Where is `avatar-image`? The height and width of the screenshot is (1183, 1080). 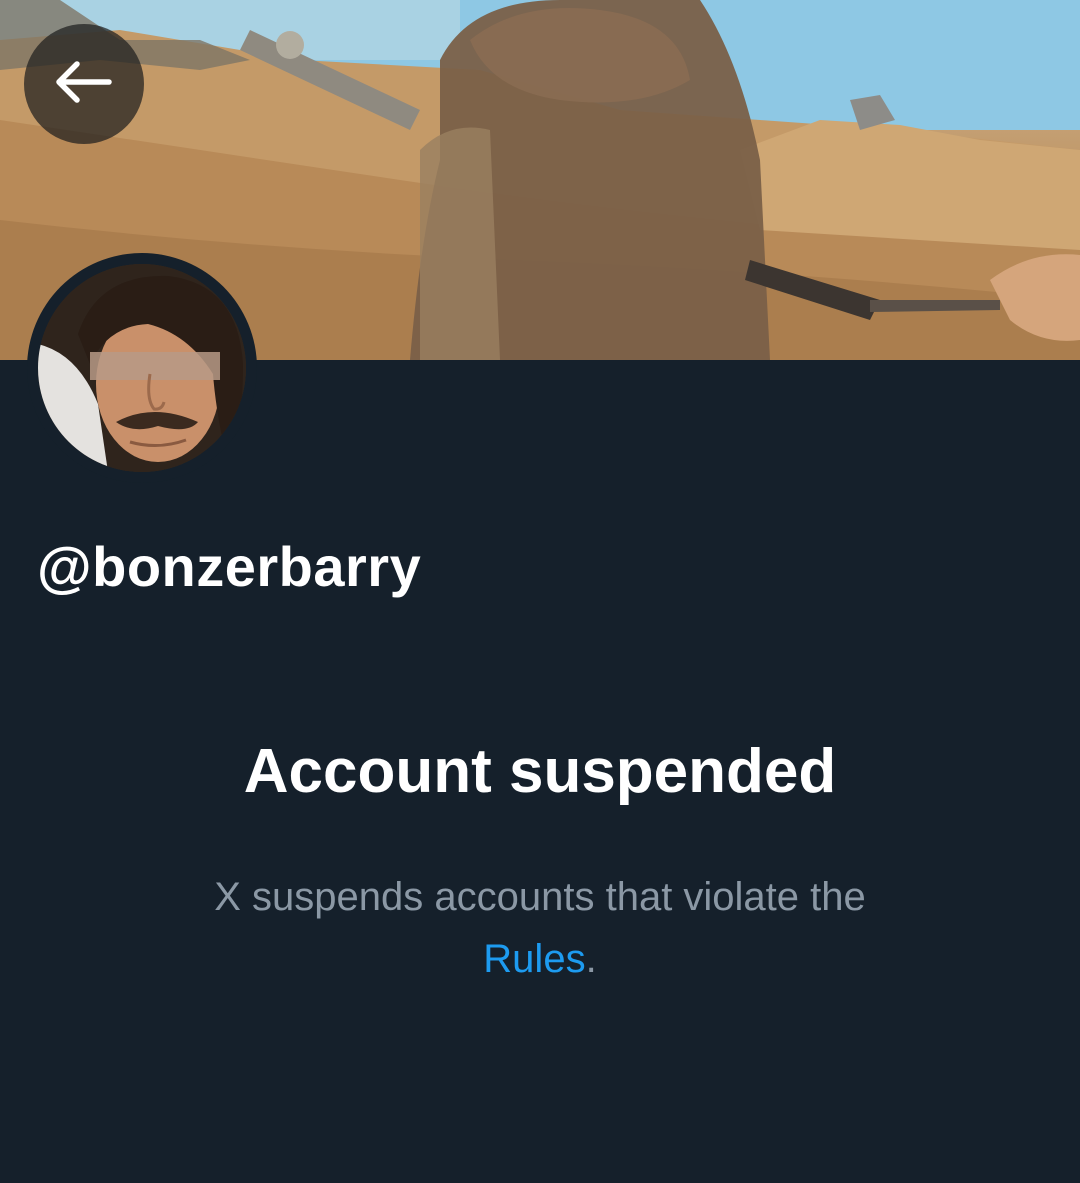 avatar-image is located at coordinates (142, 368).